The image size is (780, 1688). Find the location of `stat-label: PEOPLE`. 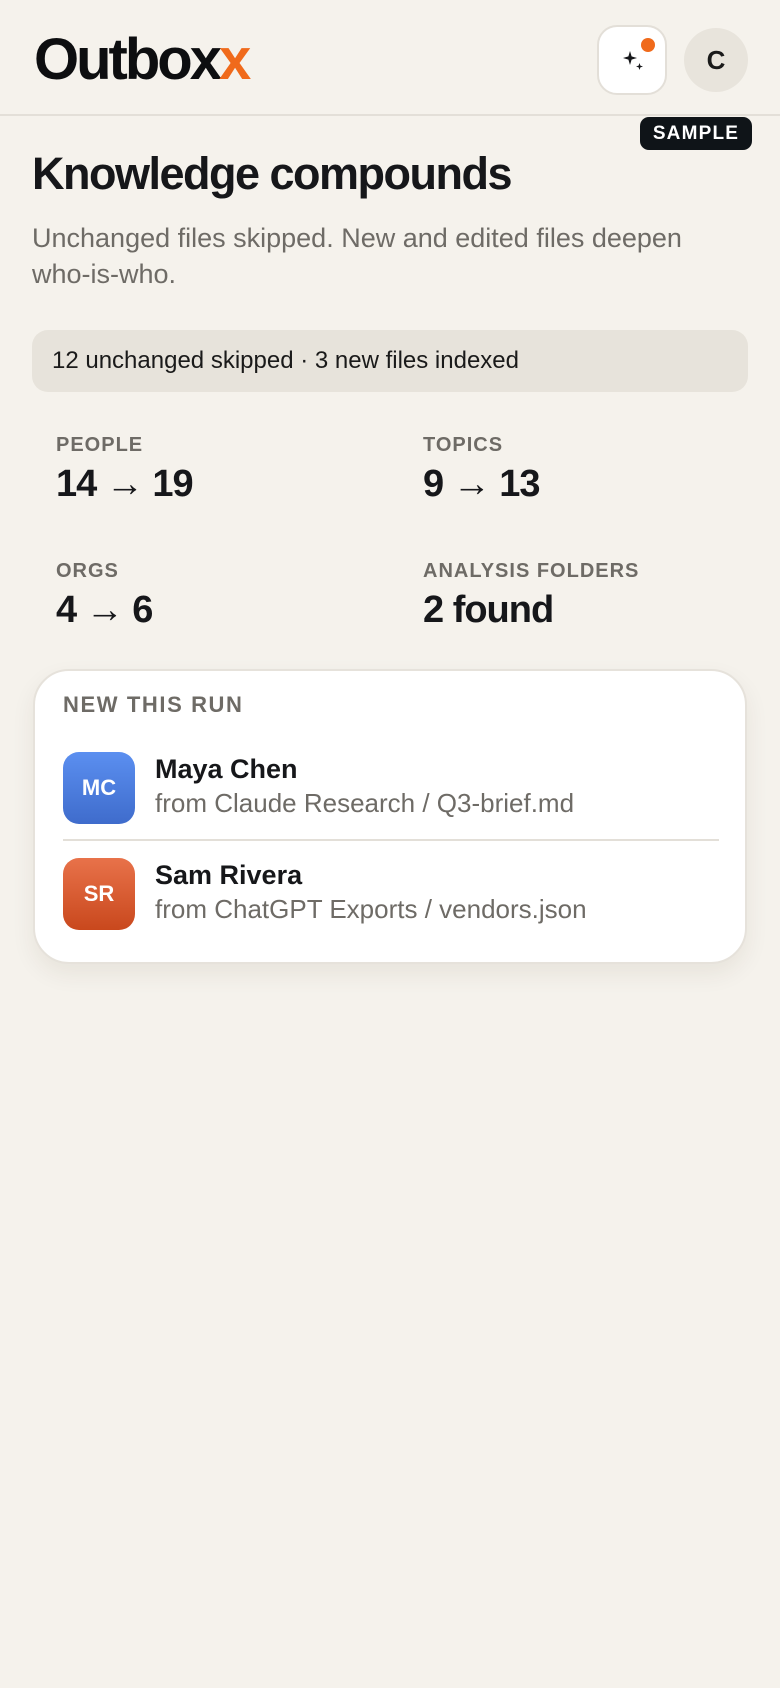

stat-label: PEOPLE is located at coordinates (100, 445).